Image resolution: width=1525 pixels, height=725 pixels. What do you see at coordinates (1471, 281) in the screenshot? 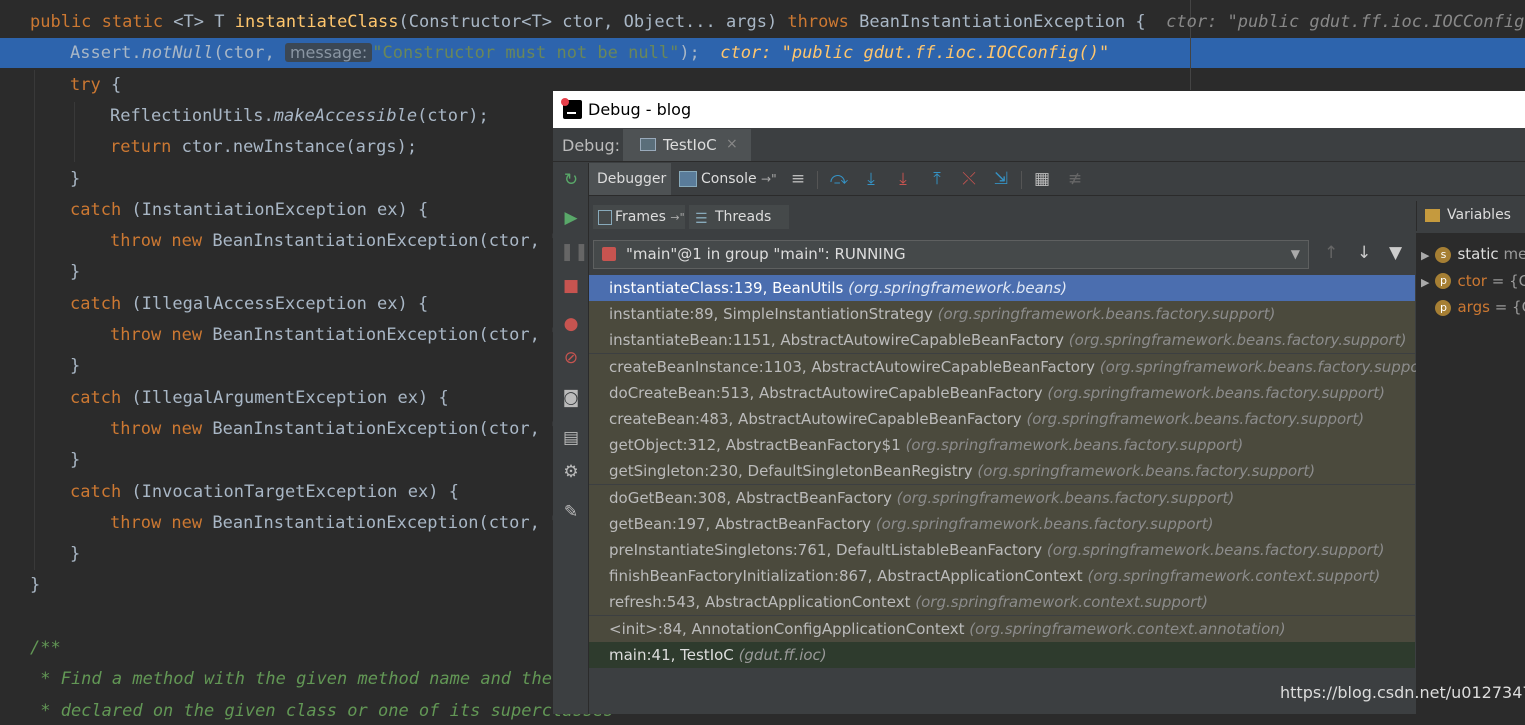
I see `variable-row: ▶ pctor = {C` at bounding box center [1471, 281].